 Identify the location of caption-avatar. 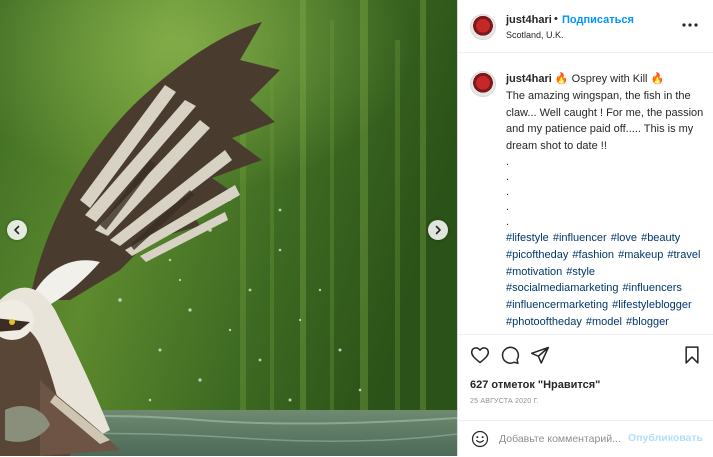
(483, 84).